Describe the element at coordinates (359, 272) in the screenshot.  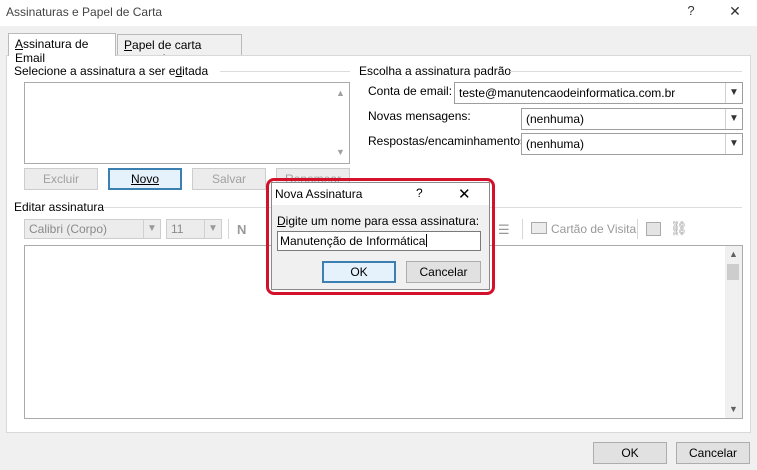
I see `dialog-ok-button: OK` at that location.